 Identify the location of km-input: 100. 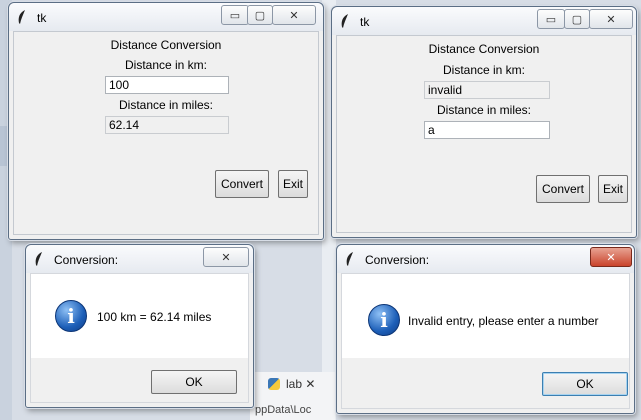
(167, 85).